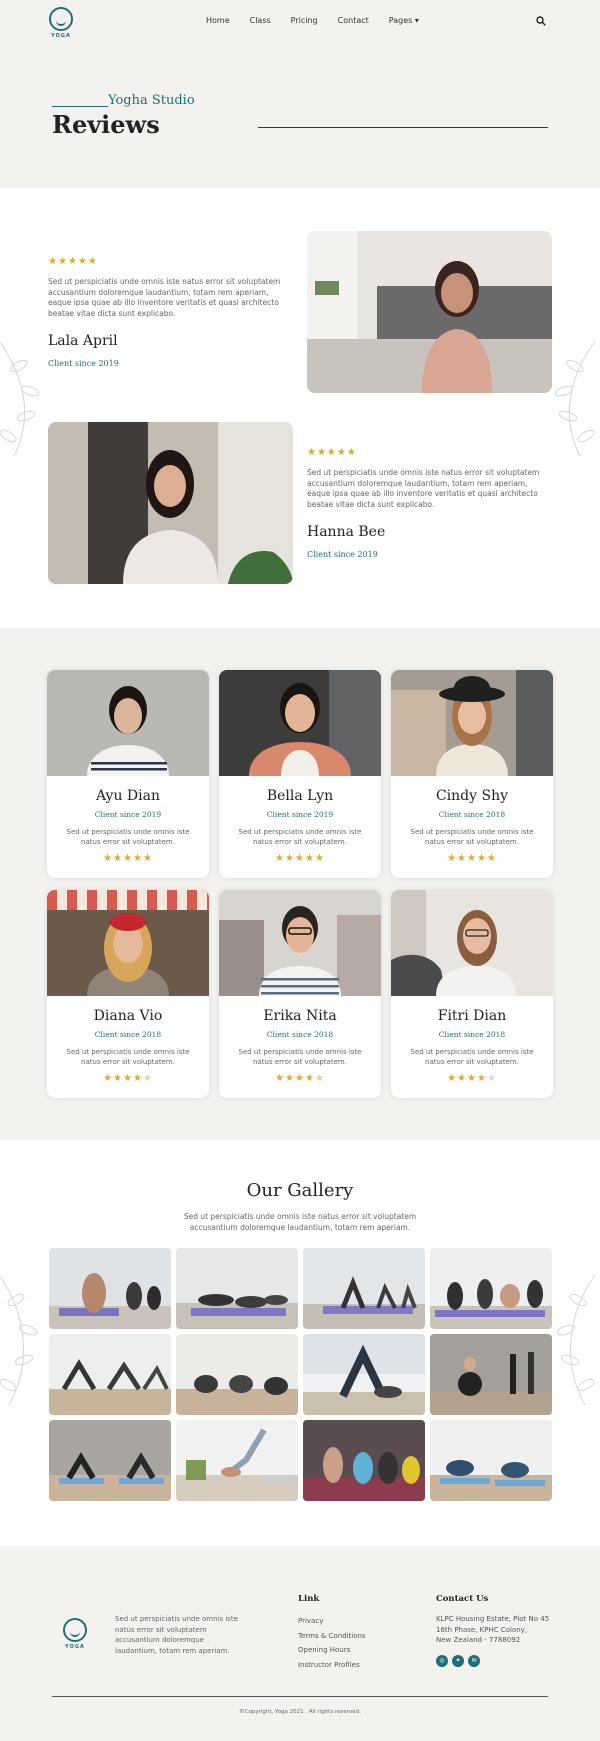  I want to click on reviewer-name: Lala April, so click(83, 341).